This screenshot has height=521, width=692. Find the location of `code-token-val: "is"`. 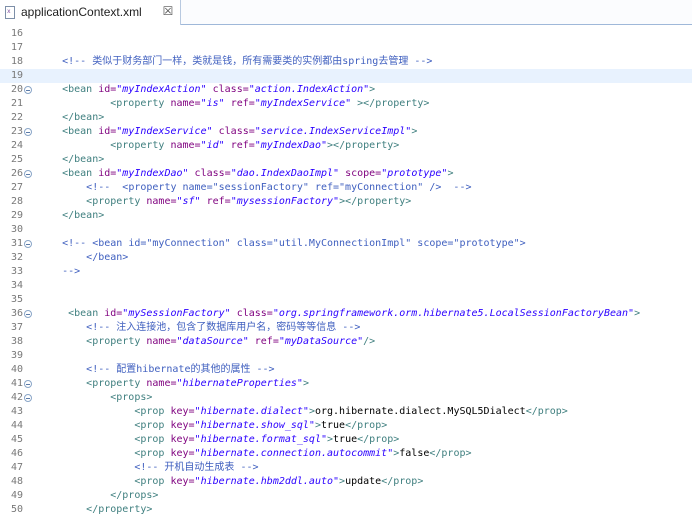

code-token-val: "is" is located at coordinates (212, 103).